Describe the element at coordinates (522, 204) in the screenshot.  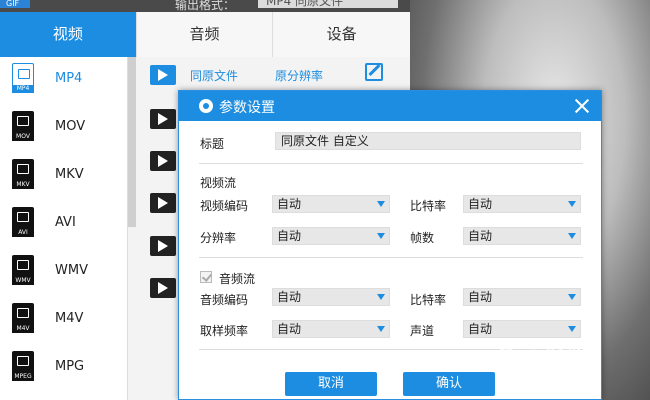
I see `video-bitrate-select: 自动` at that location.